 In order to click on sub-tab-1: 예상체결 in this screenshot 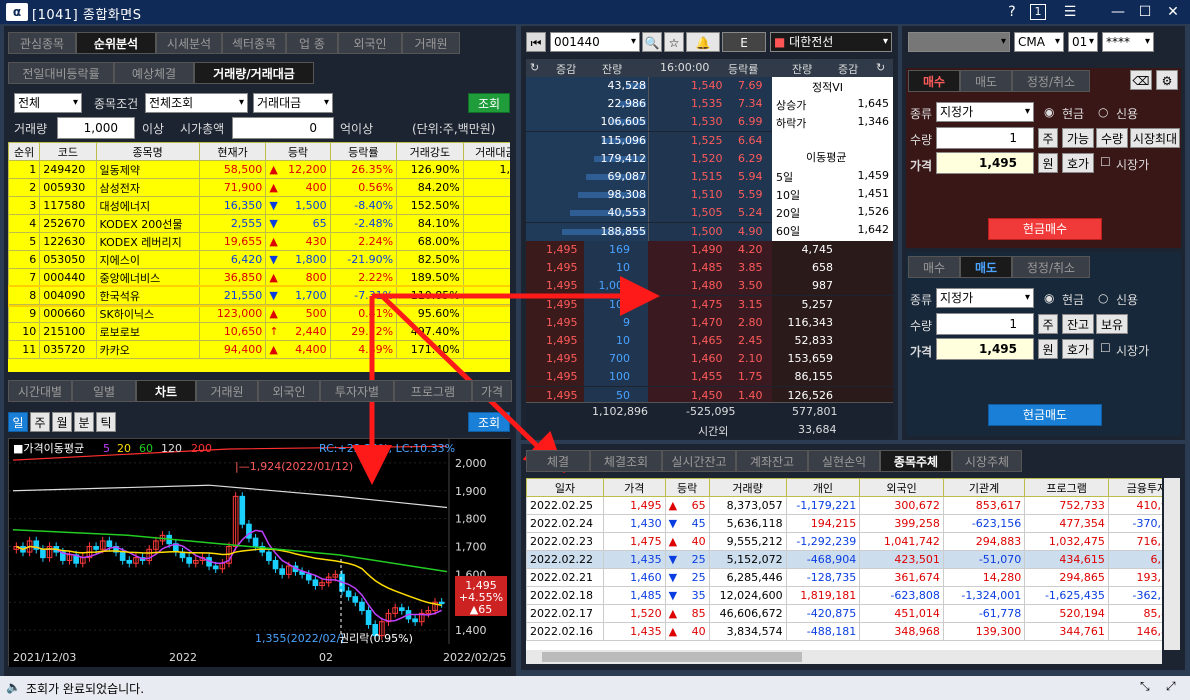, I will do `click(154, 73)`.